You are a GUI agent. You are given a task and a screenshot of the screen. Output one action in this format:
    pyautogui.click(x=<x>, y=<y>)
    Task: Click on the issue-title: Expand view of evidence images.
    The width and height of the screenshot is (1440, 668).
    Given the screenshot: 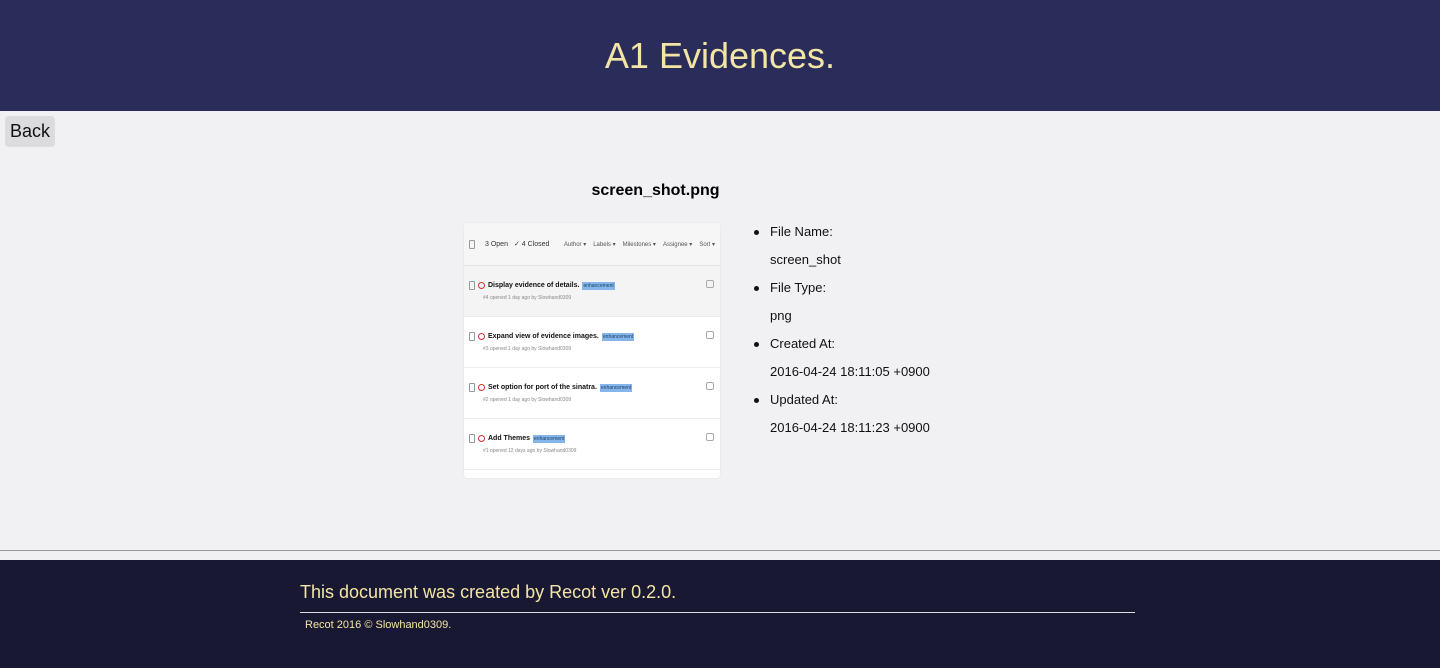 What is the action you would take?
    pyautogui.click(x=543, y=336)
    